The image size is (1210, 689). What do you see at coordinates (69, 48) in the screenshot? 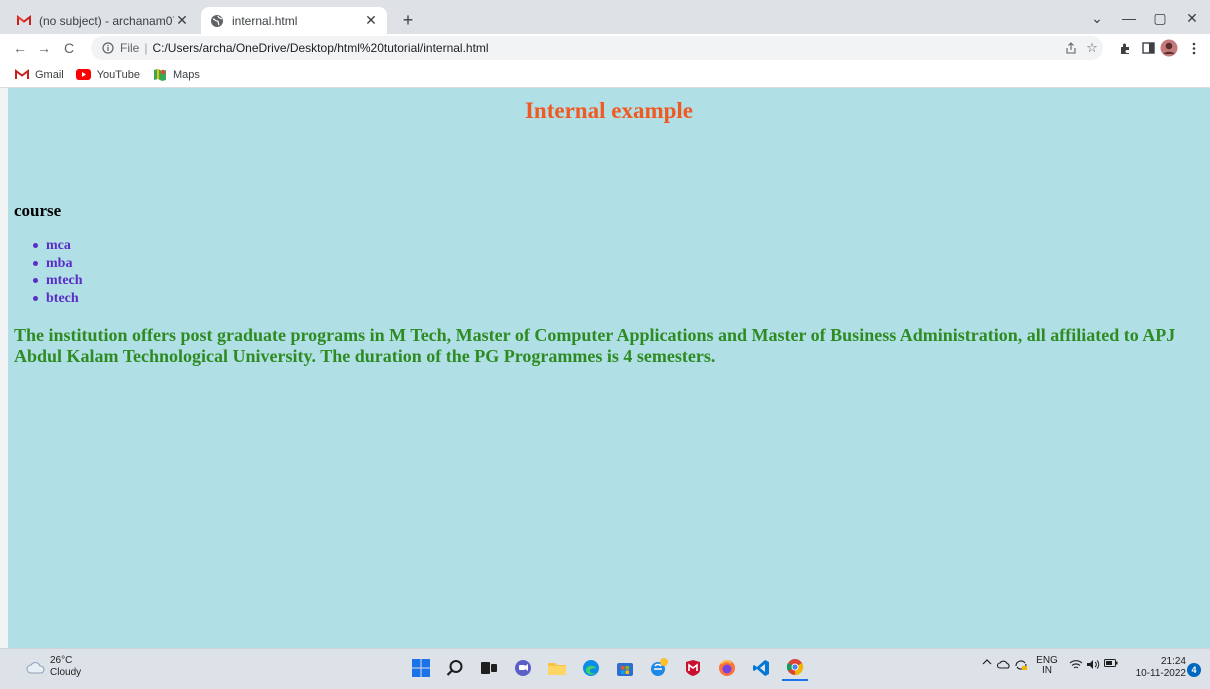
I see `reload-button: C` at bounding box center [69, 48].